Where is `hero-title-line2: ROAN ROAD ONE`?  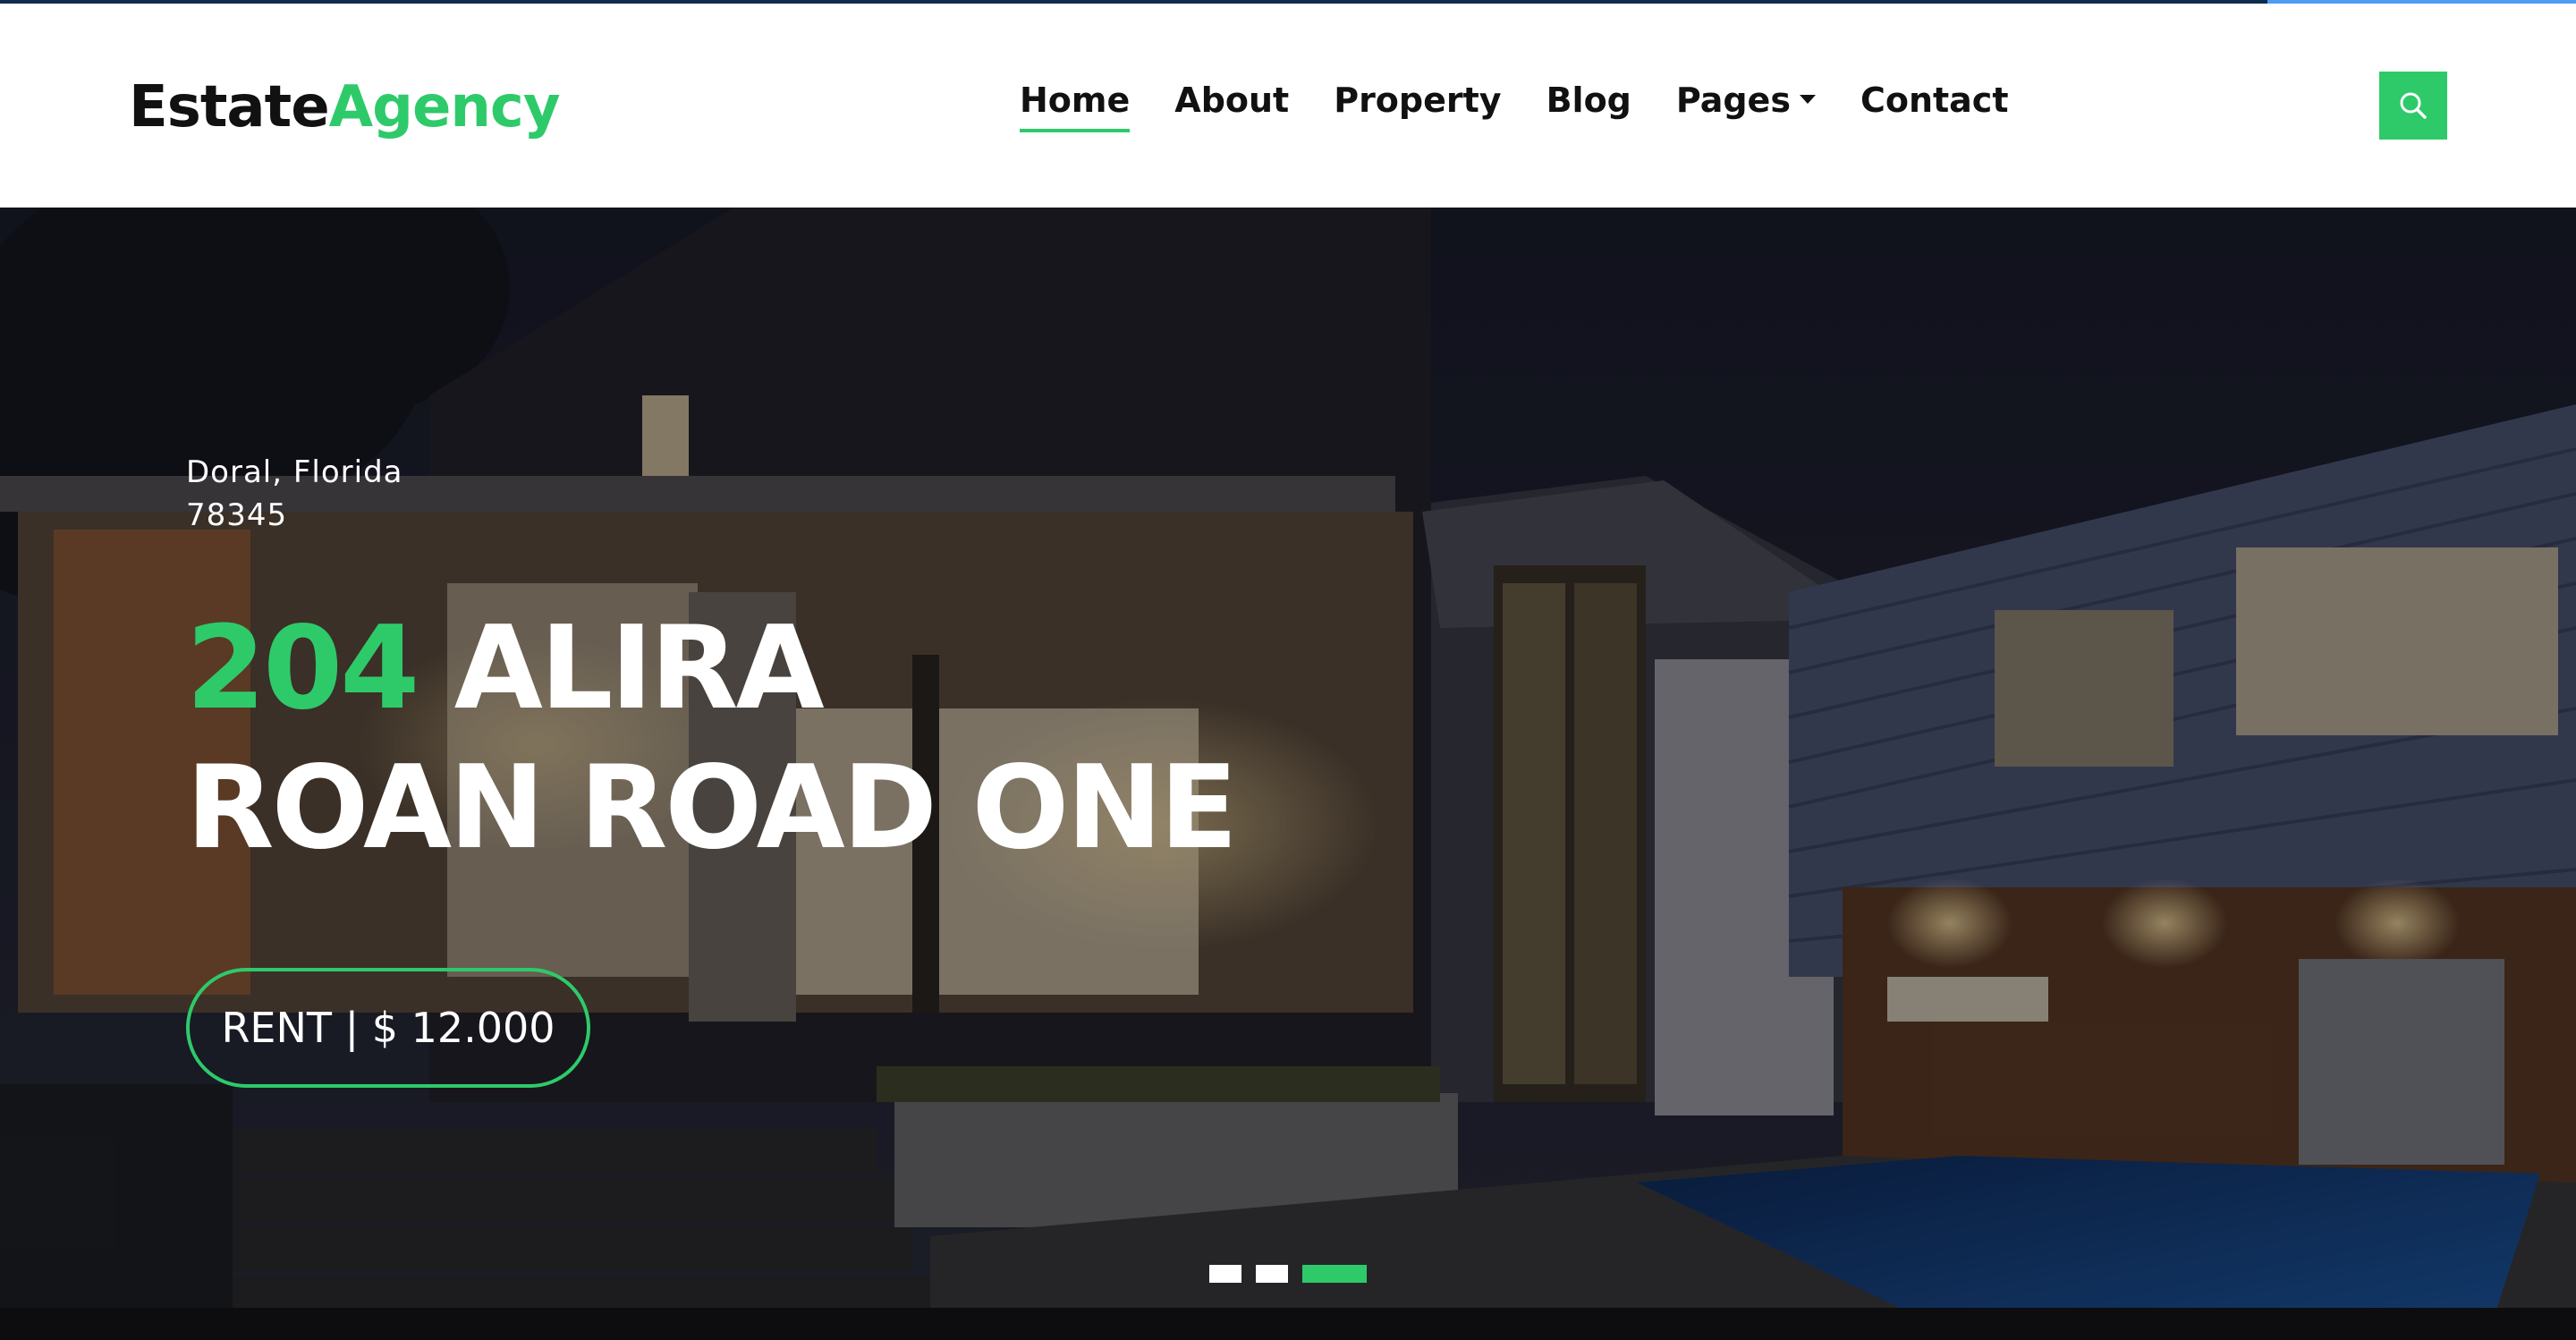 hero-title-line2: ROAN ROAD ONE is located at coordinates (712, 808).